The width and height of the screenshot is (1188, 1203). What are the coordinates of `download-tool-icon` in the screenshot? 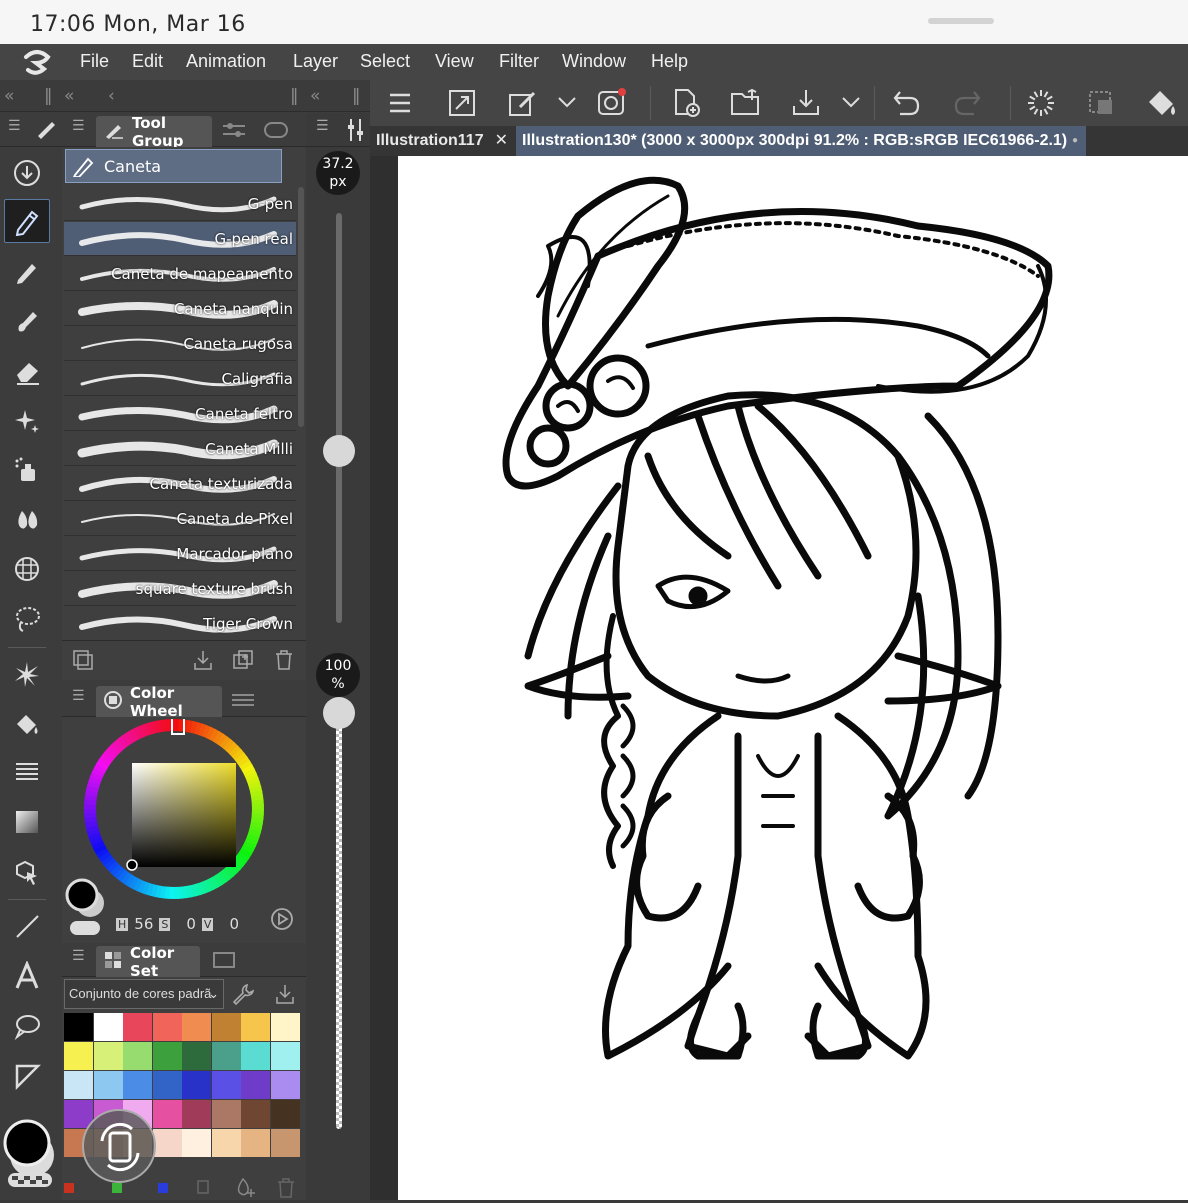 It's located at (27, 173).